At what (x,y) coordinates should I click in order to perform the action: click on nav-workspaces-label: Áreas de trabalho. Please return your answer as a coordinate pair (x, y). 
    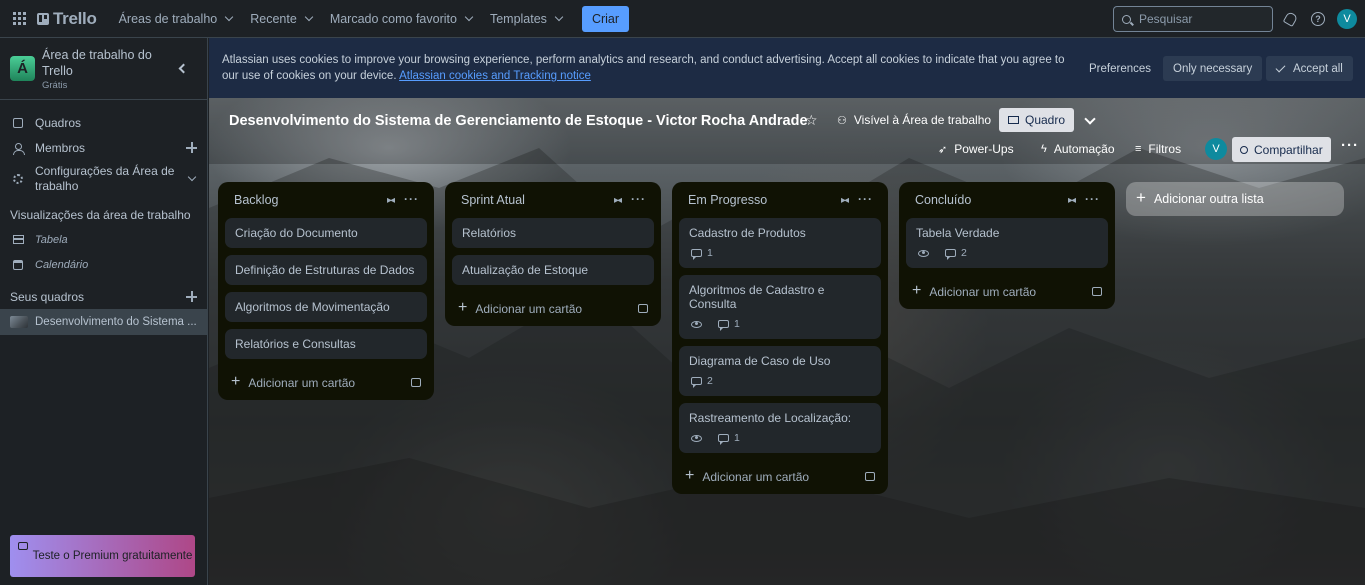
    Looking at the image, I should click on (168, 18).